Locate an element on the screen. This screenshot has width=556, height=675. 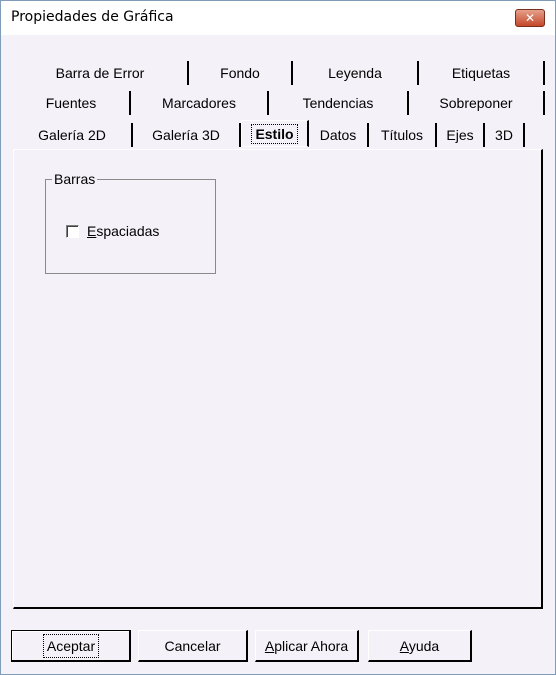
tab-label: Tendencias is located at coordinates (338, 103).